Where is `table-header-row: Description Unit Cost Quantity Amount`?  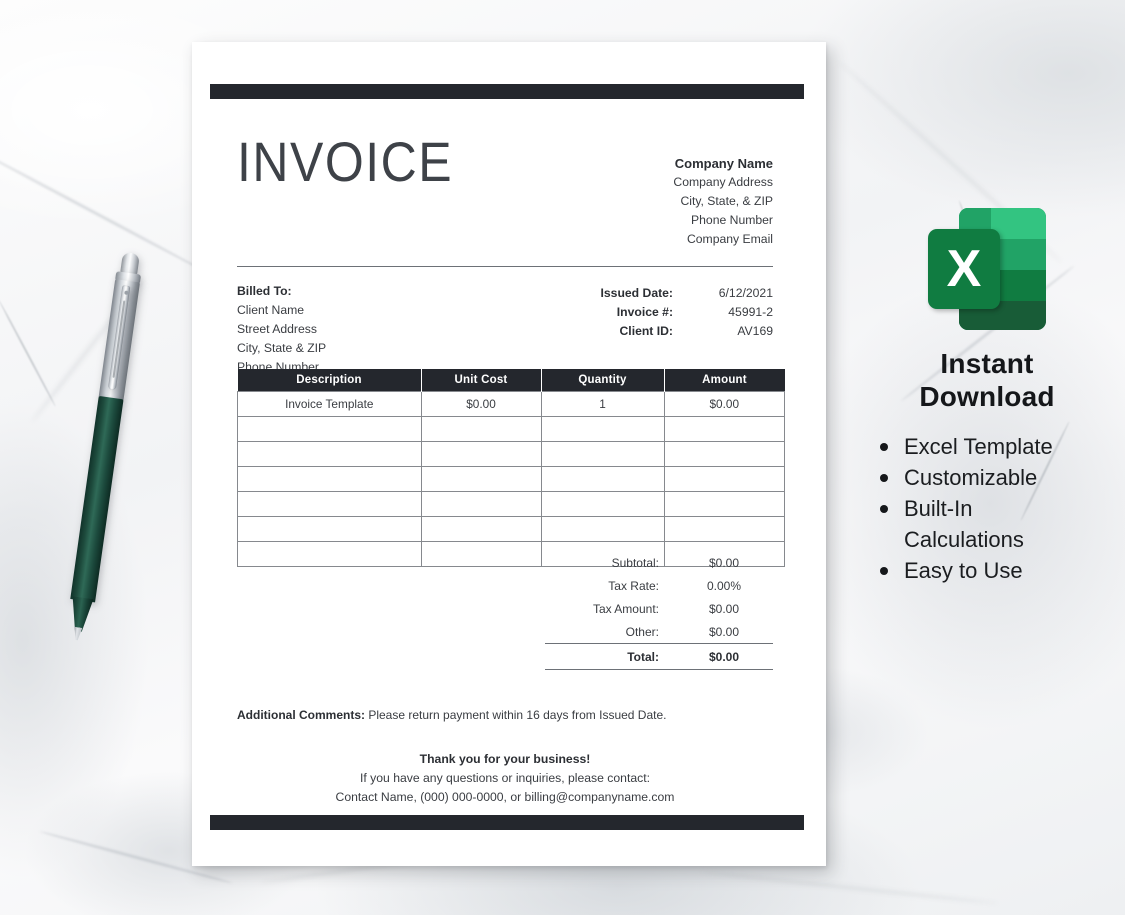
table-header-row: Description Unit Cost Quantity Amount is located at coordinates (511, 380).